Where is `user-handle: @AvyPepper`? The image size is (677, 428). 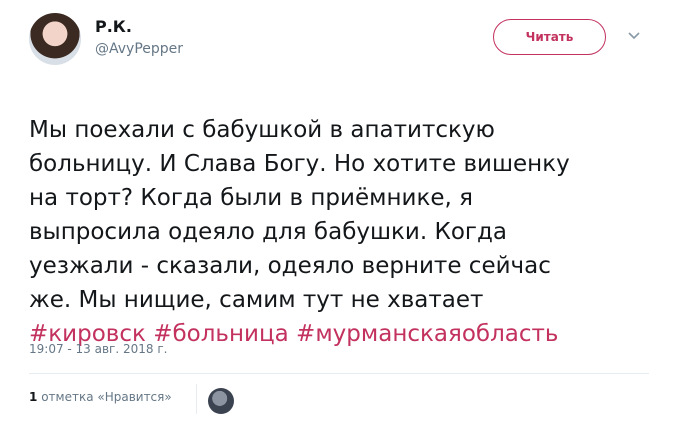
user-handle: @AvyPepper is located at coordinates (139, 49).